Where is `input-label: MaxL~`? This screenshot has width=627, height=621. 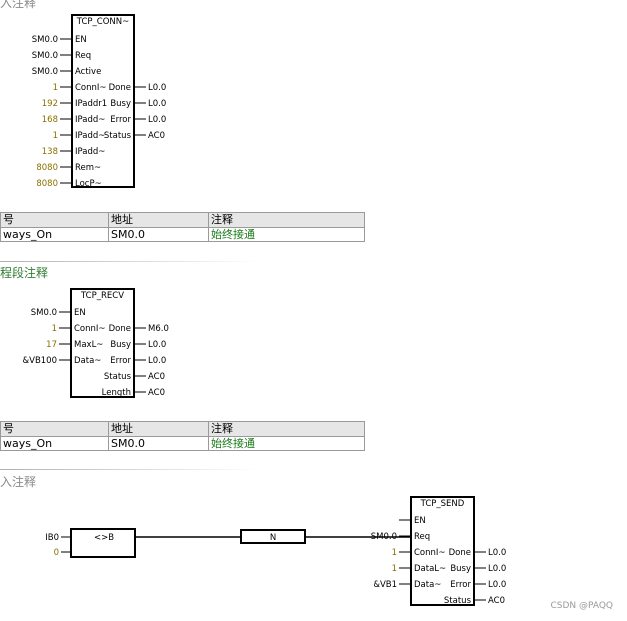
input-label: MaxL~ is located at coordinates (88, 345).